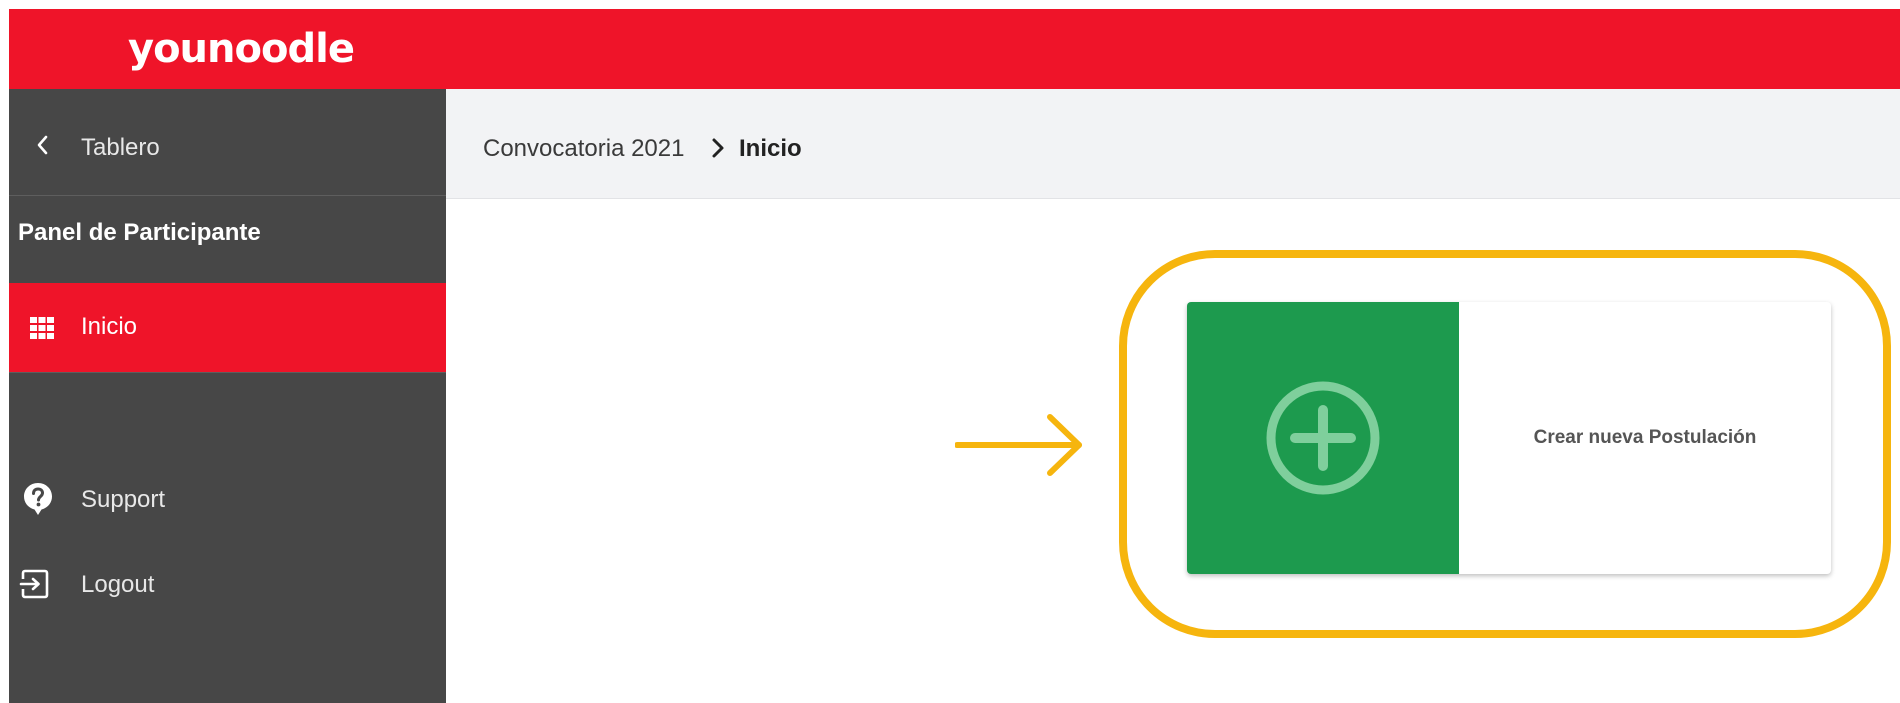 This screenshot has width=1900, height=703. What do you see at coordinates (227, 372) in the screenshot?
I see `sidebar-divider` at bounding box center [227, 372].